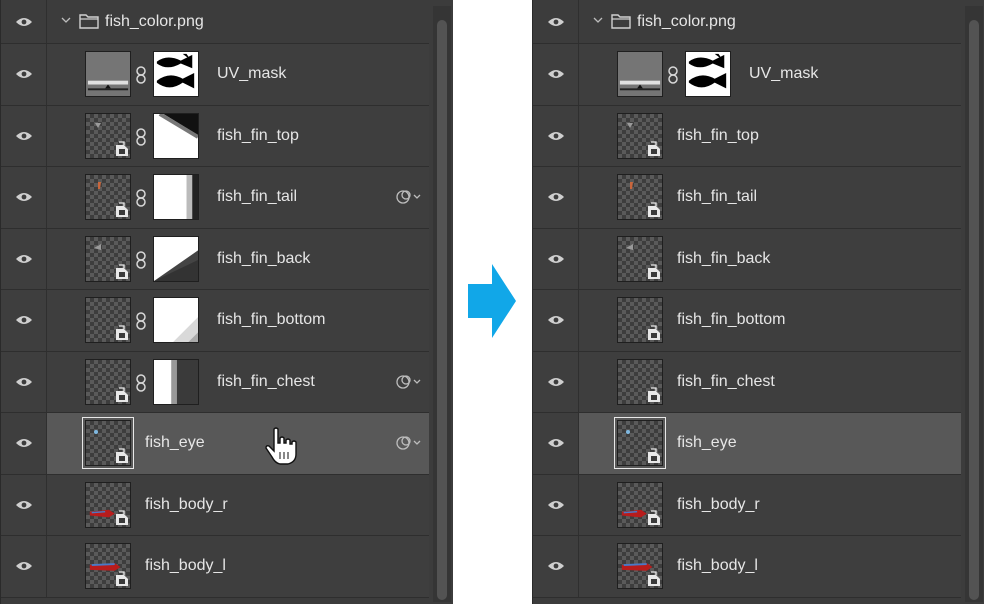 This screenshot has width=984, height=608. What do you see at coordinates (718, 504) in the screenshot?
I see `layer-name: fish_body_r` at bounding box center [718, 504].